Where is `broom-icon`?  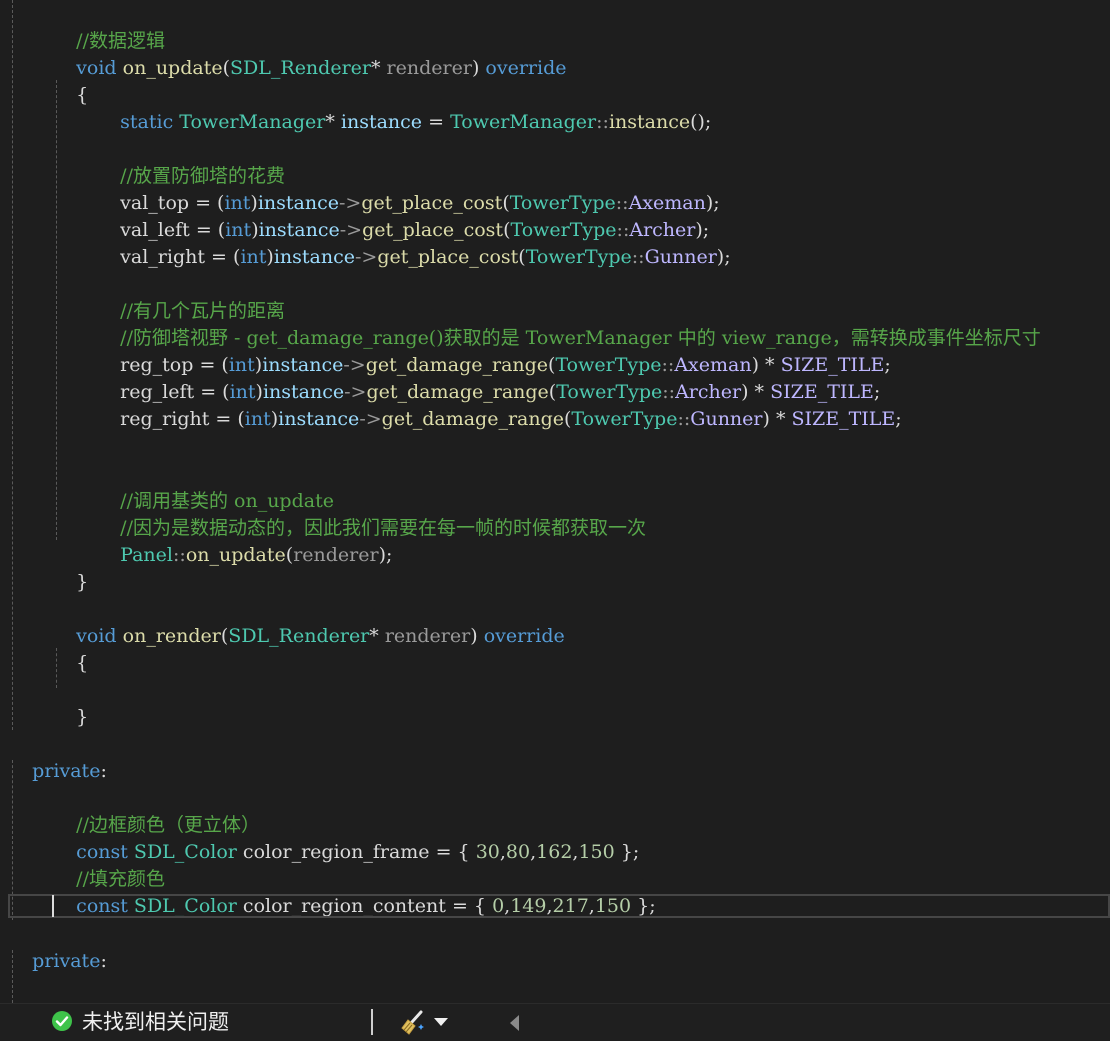 broom-icon is located at coordinates (414, 1023).